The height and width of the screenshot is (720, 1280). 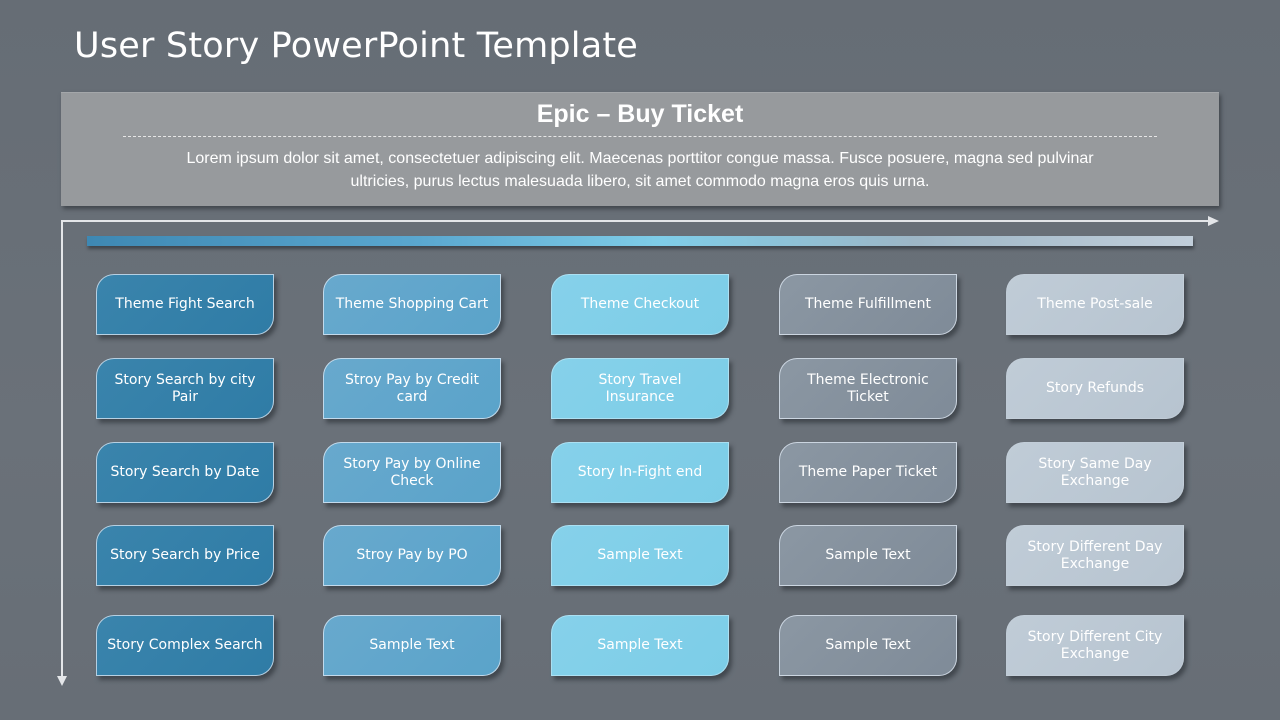 What do you see at coordinates (185, 472) in the screenshot?
I see `story-card-col1-row3: Story Search by Date` at bounding box center [185, 472].